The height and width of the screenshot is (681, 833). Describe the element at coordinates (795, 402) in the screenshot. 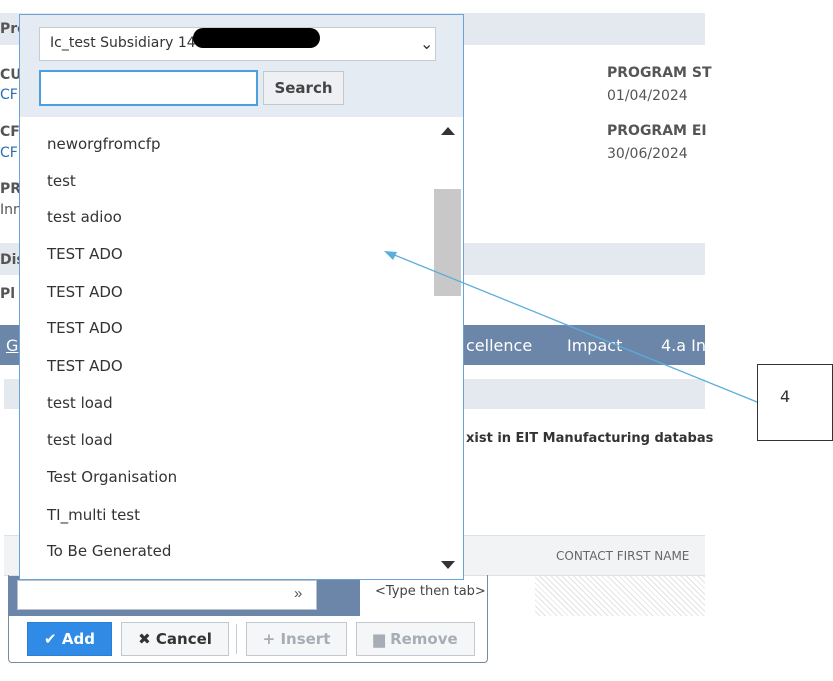

I see `annotation-callout: 4` at that location.